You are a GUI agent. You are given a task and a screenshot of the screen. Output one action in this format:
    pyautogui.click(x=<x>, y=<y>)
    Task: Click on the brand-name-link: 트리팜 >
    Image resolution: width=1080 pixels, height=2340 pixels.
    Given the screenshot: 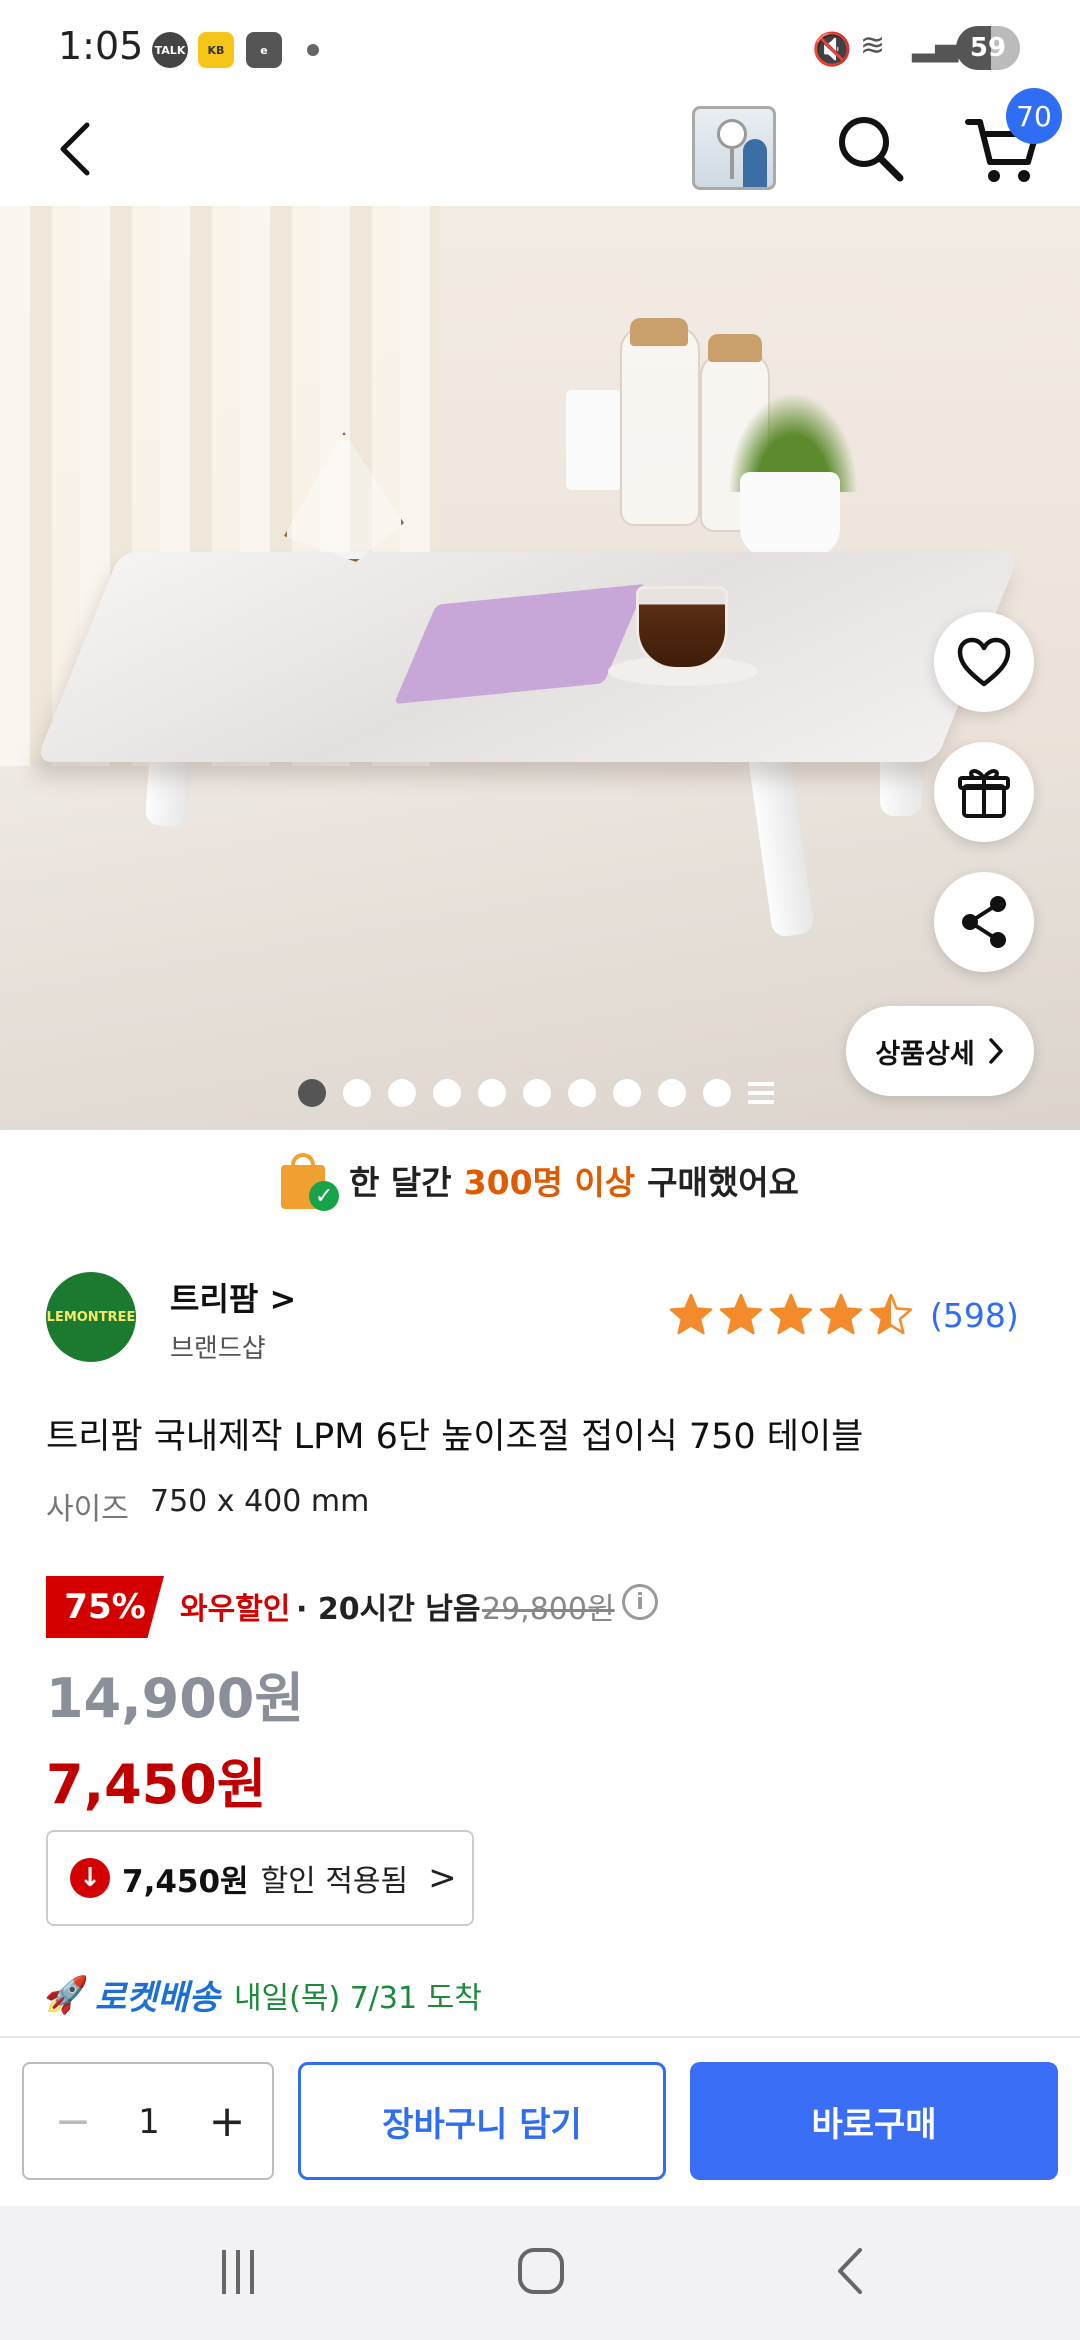 What is the action you would take?
    pyautogui.click(x=233, y=1297)
    